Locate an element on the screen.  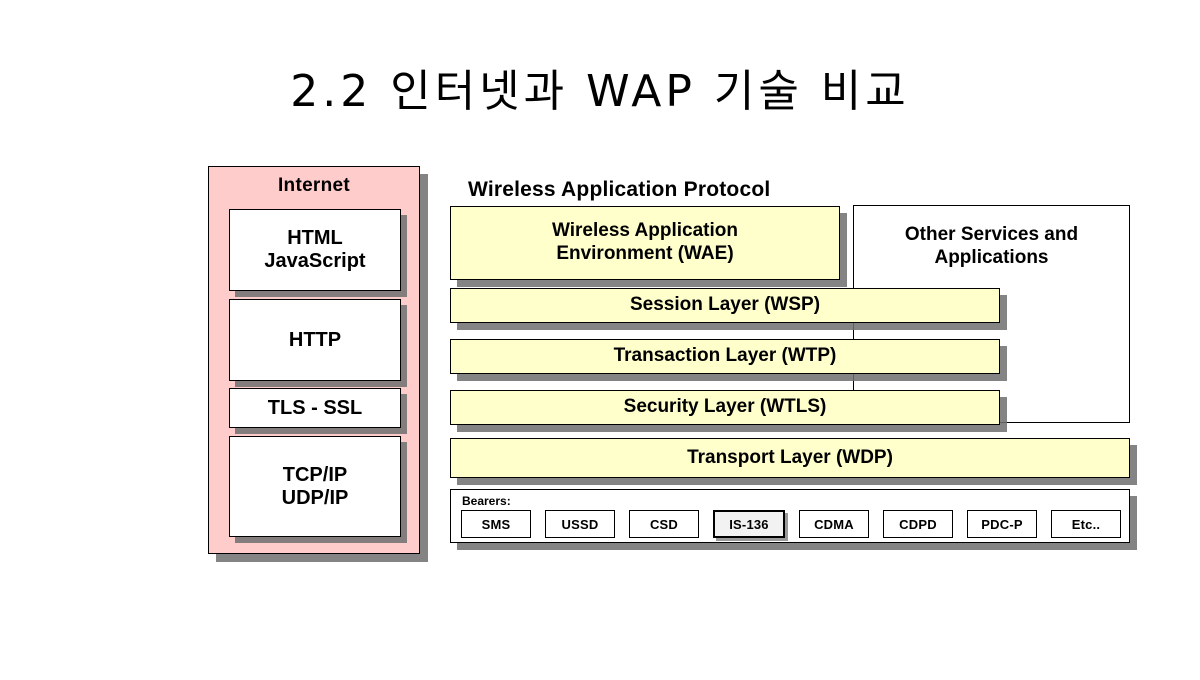
bearer-chip-csd: CSD is located at coordinates (664, 524).